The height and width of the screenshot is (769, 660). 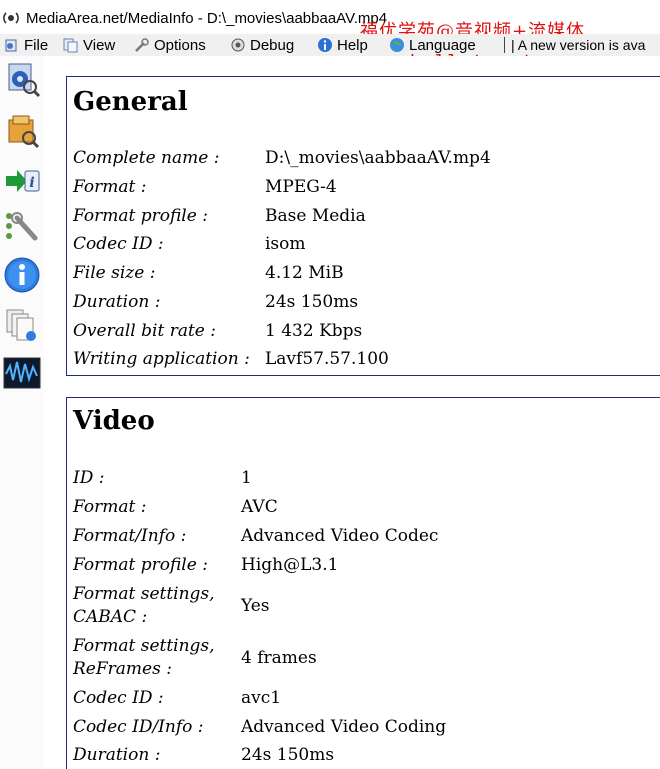 What do you see at coordinates (290, 565) in the screenshot?
I see `row-value: High@L3.1` at bounding box center [290, 565].